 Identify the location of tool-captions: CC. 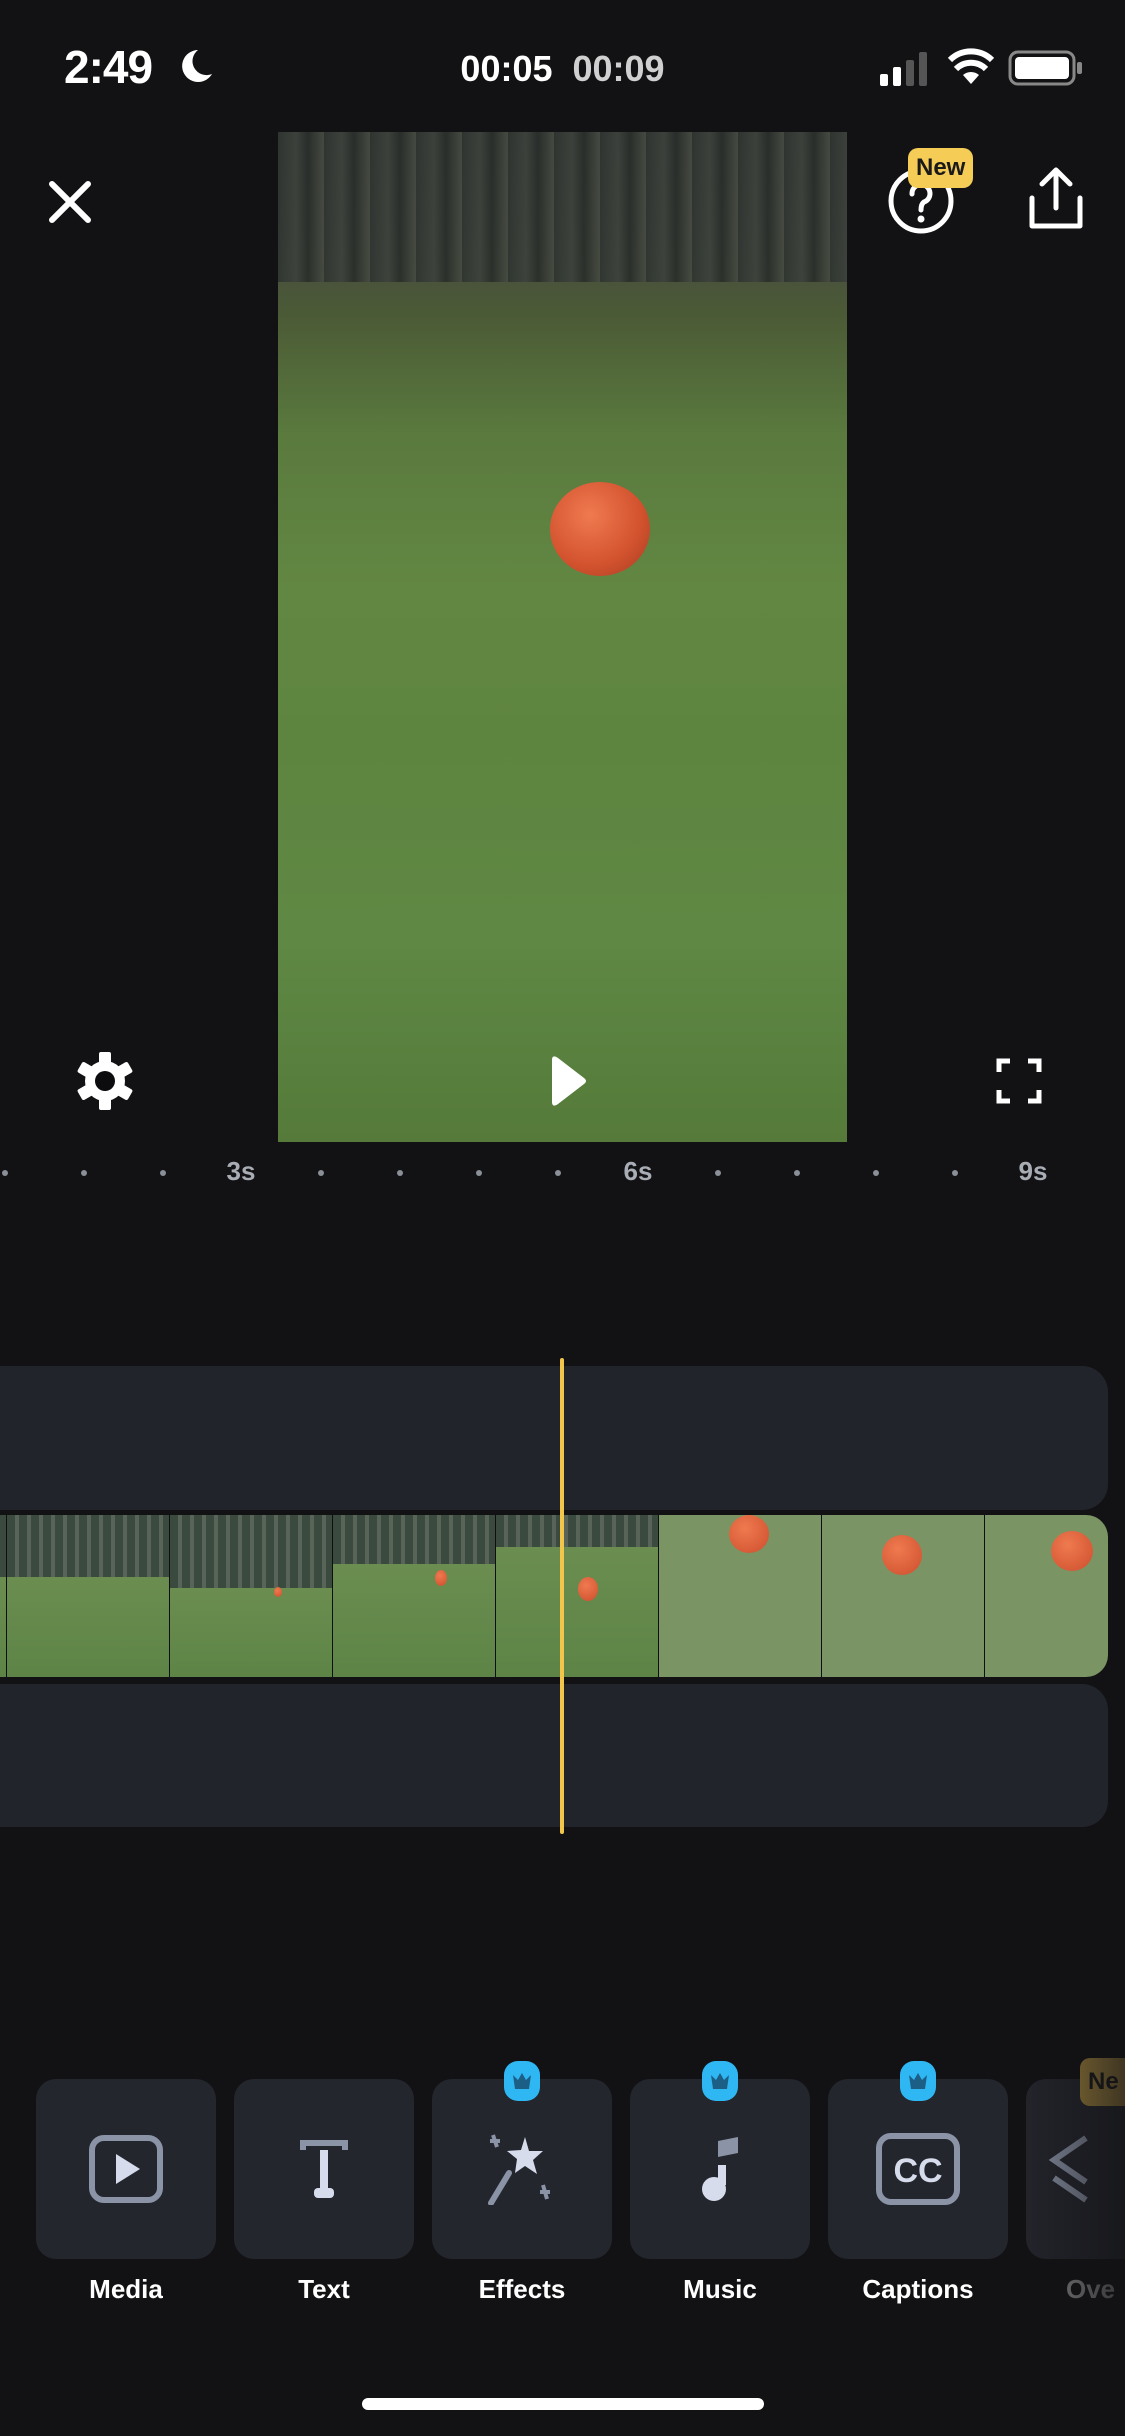
(918, 2169).